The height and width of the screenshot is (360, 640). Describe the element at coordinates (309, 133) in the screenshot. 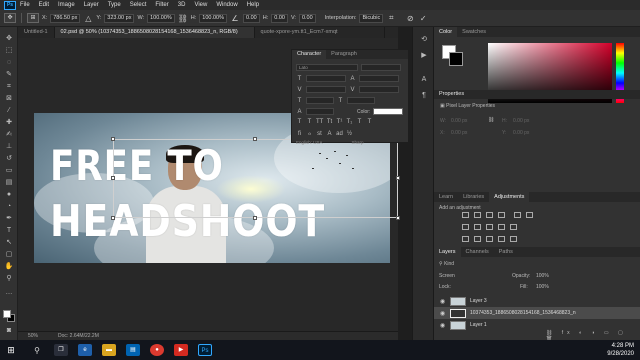

I see `swash-icon: ℴ` at that location.